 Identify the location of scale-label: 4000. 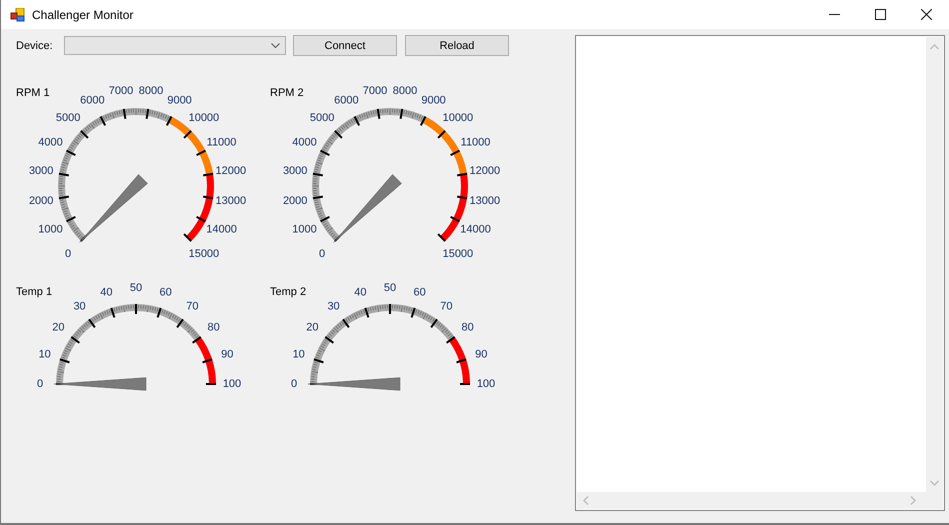
(50, 142).